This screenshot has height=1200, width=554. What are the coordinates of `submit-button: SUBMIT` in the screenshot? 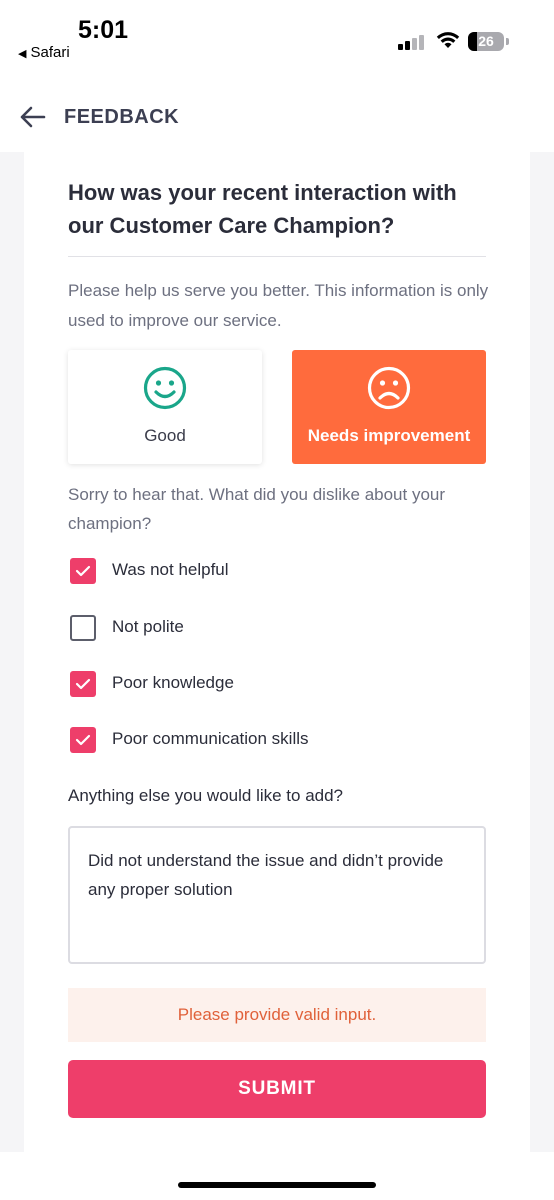 It's located at (277, 1089).